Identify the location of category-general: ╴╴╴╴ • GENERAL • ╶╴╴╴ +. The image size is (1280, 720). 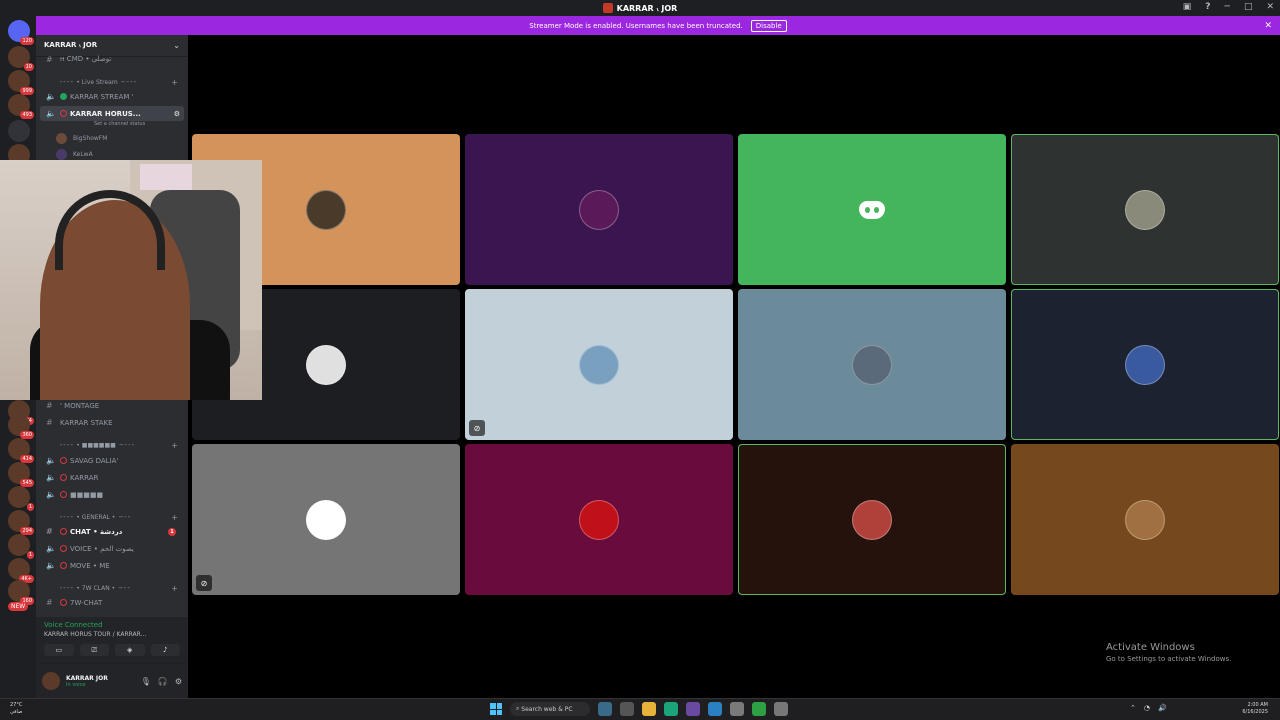
(112, 517).